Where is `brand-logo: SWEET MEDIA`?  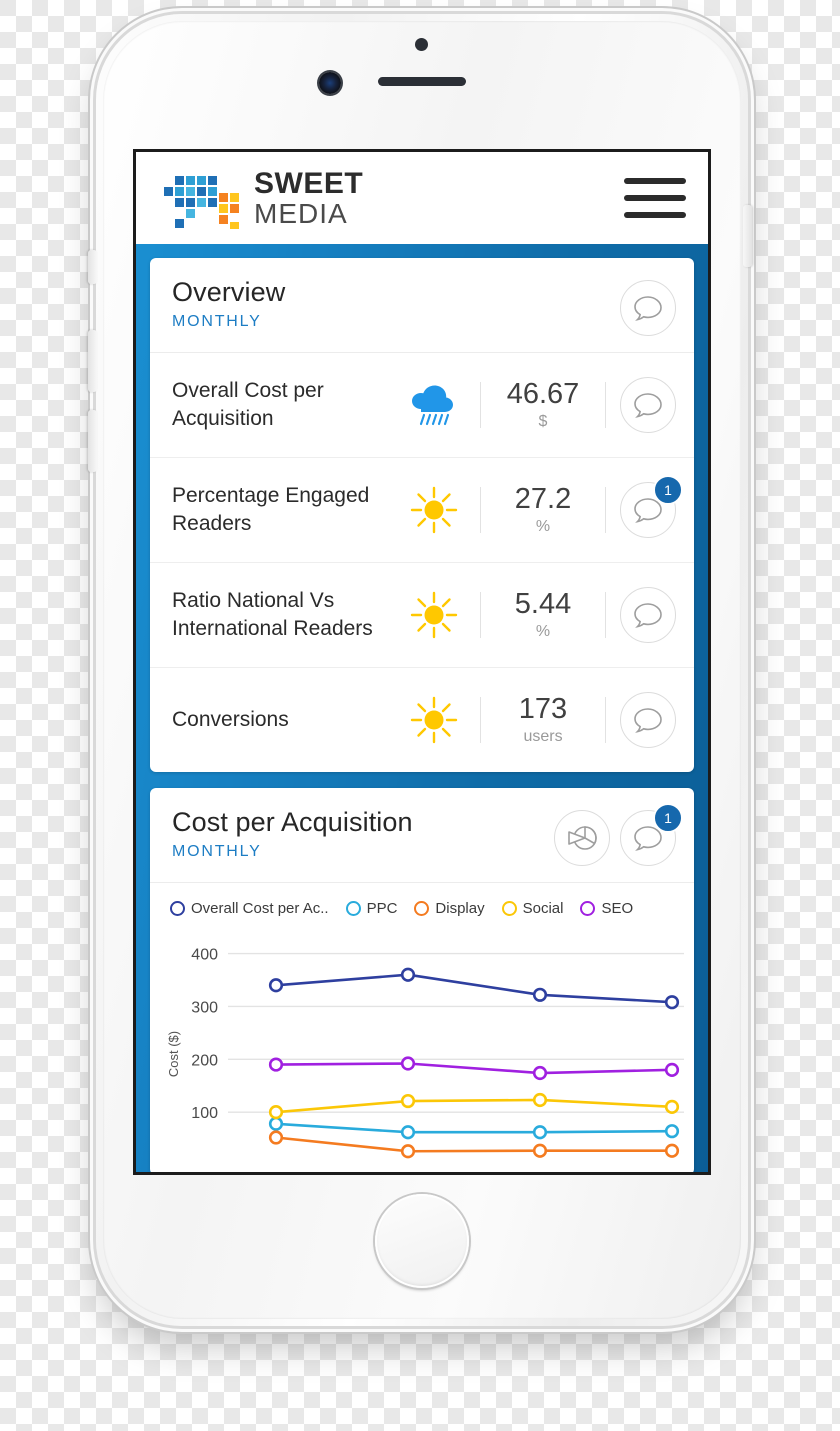
brand-logo: SWEET MEDIA is located at coordinates (262, 198).